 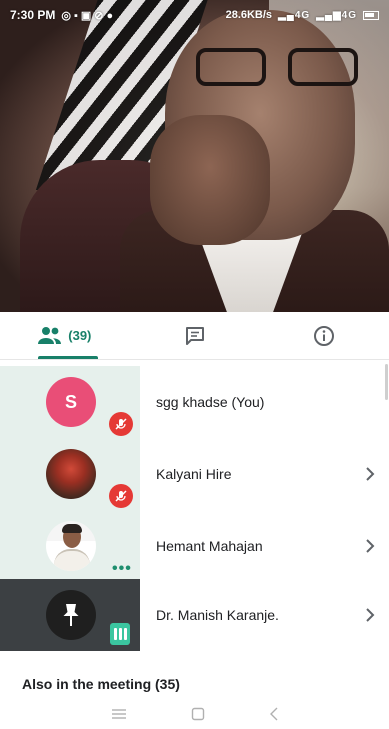 I want to click on participant-tile: S, so click(x=70, y=402).